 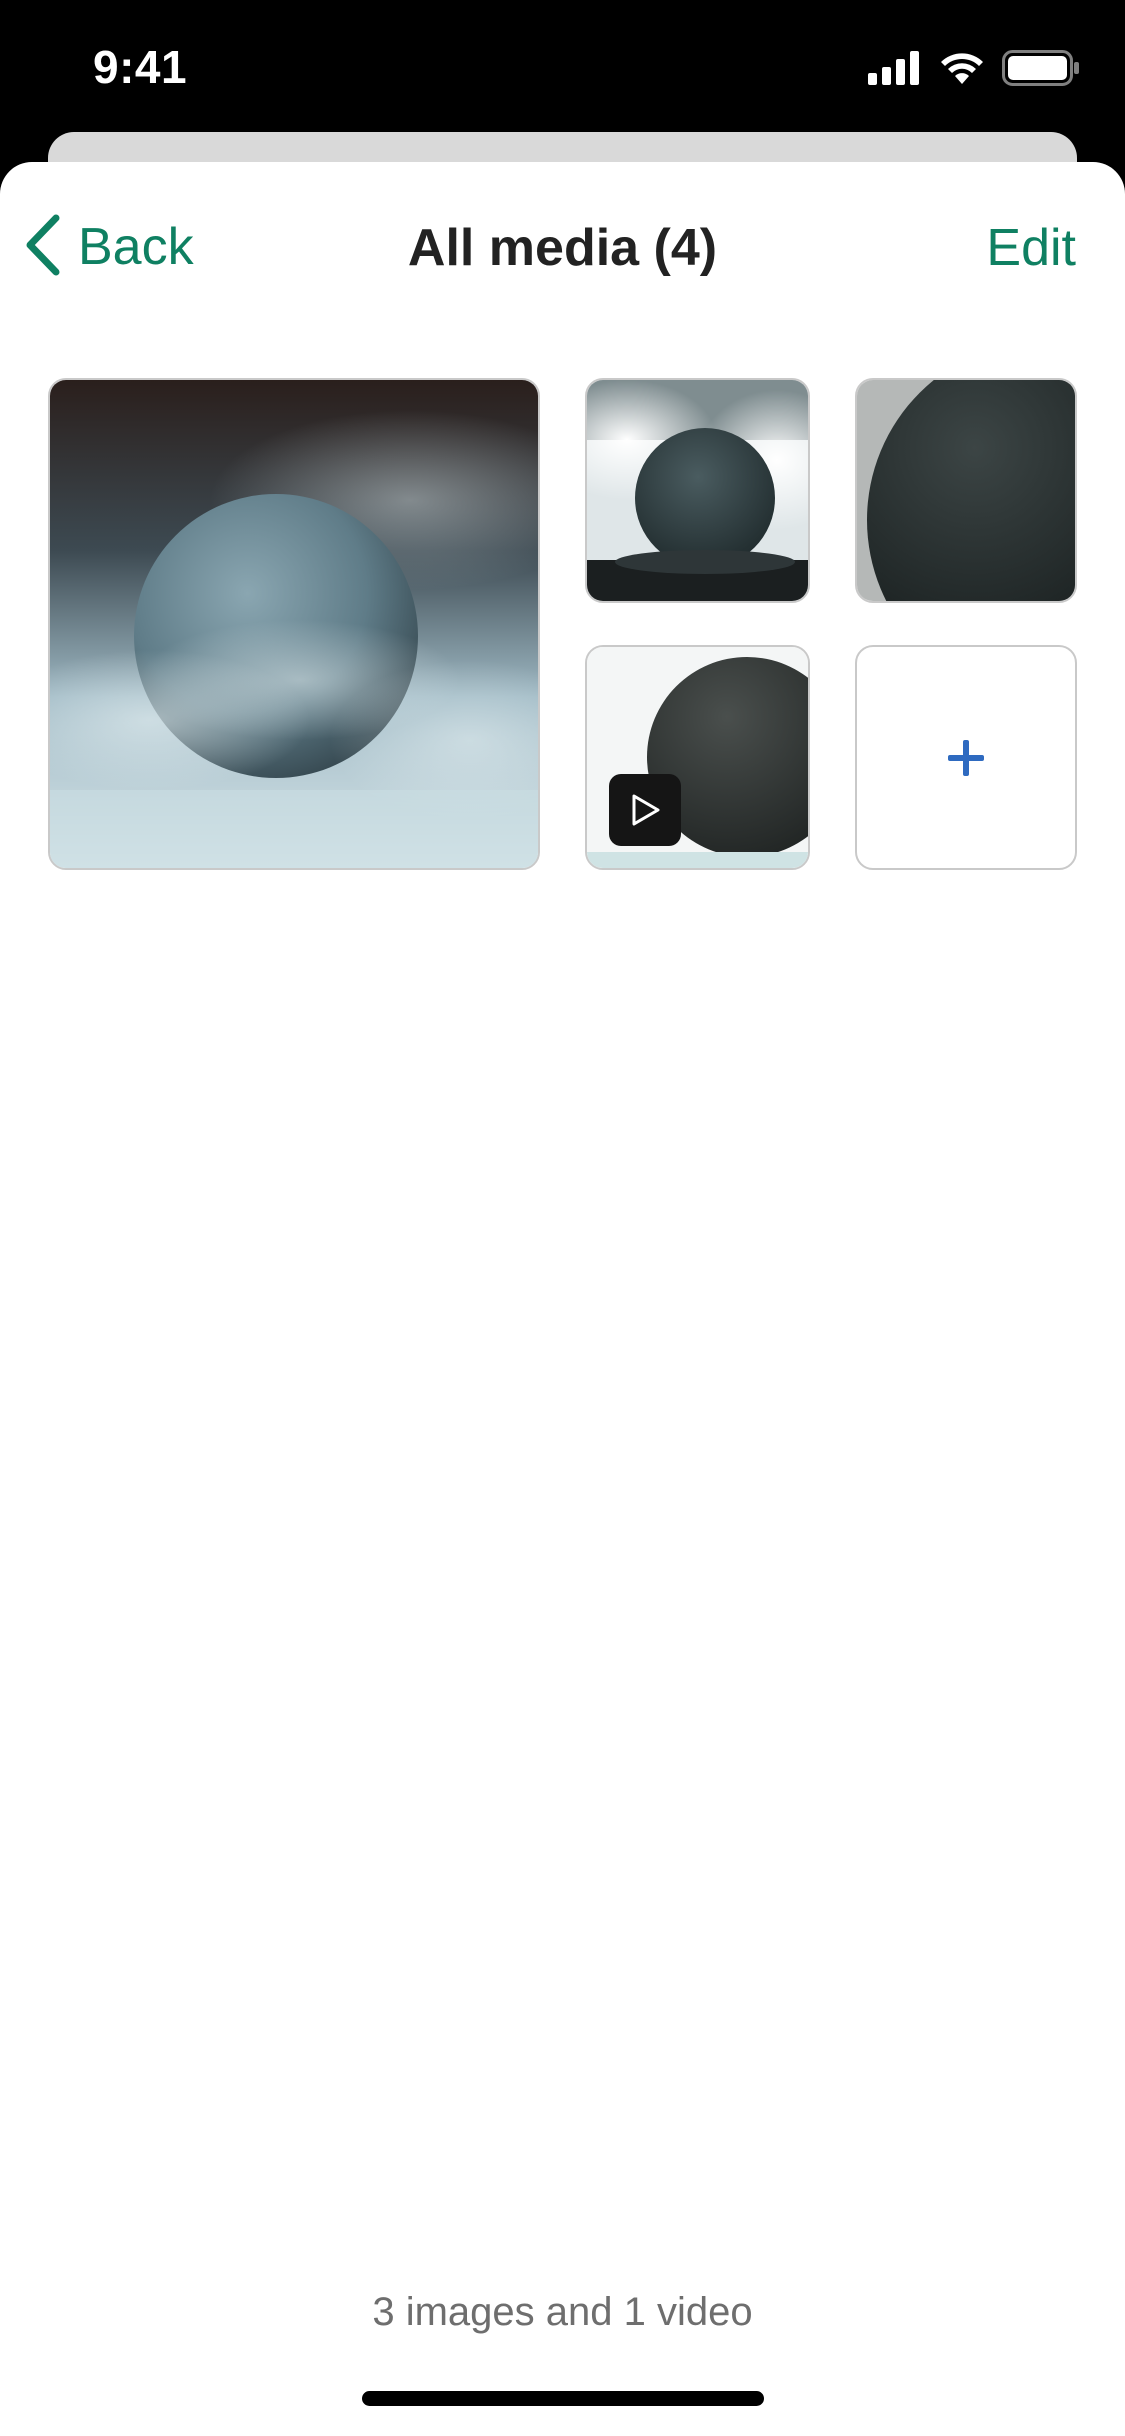 I want to click on page-title: All media (4), so click(x=562, y=248).